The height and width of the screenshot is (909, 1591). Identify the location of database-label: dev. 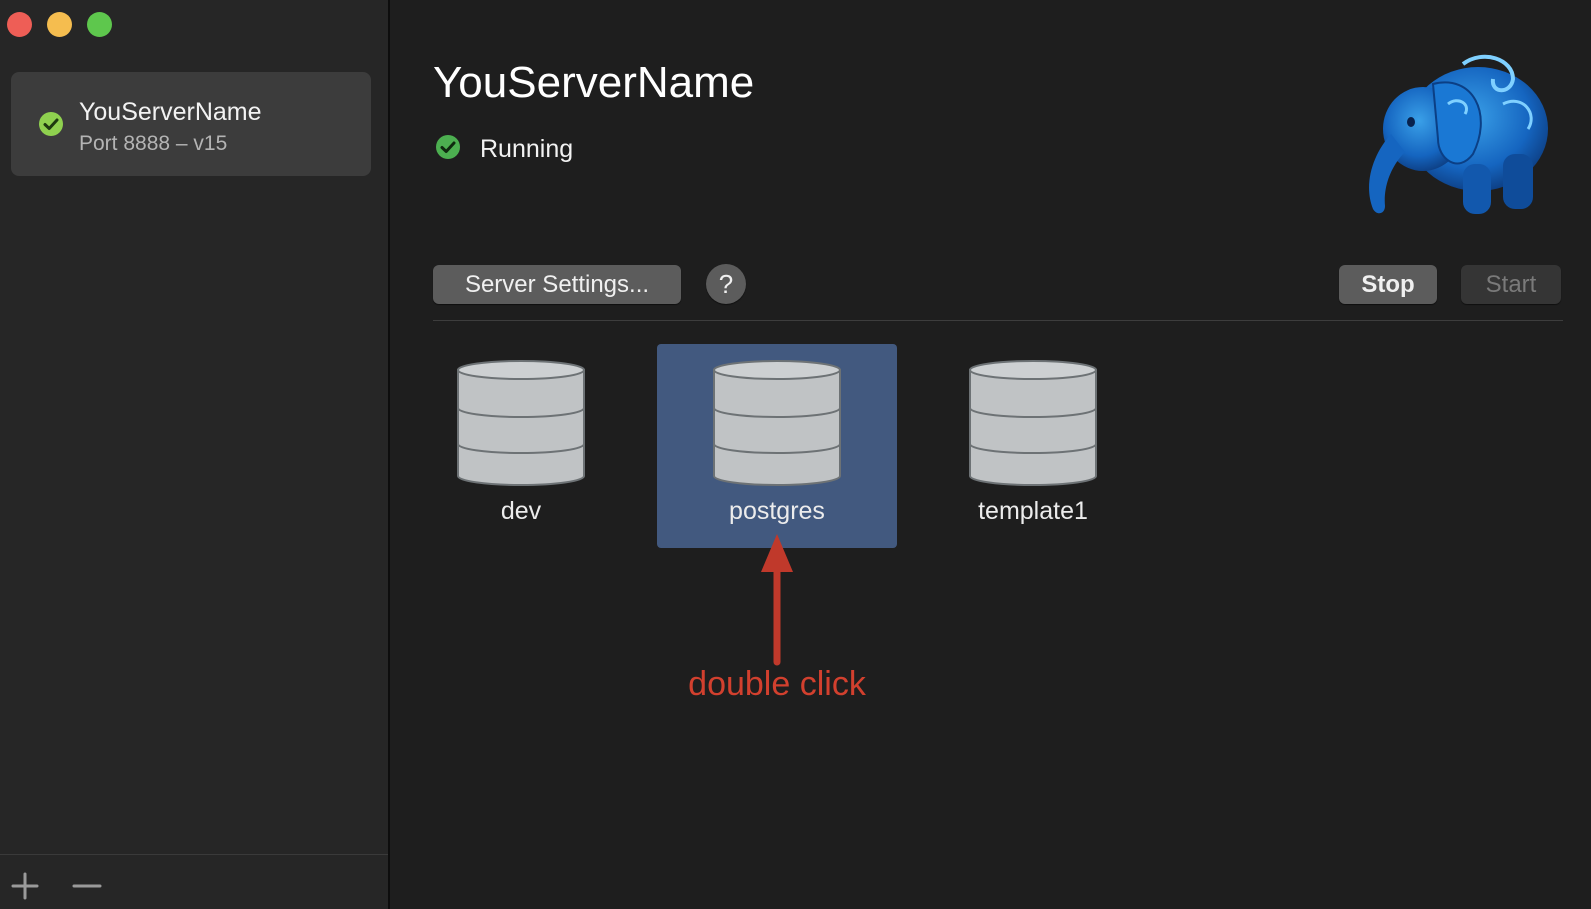
(521, 511).